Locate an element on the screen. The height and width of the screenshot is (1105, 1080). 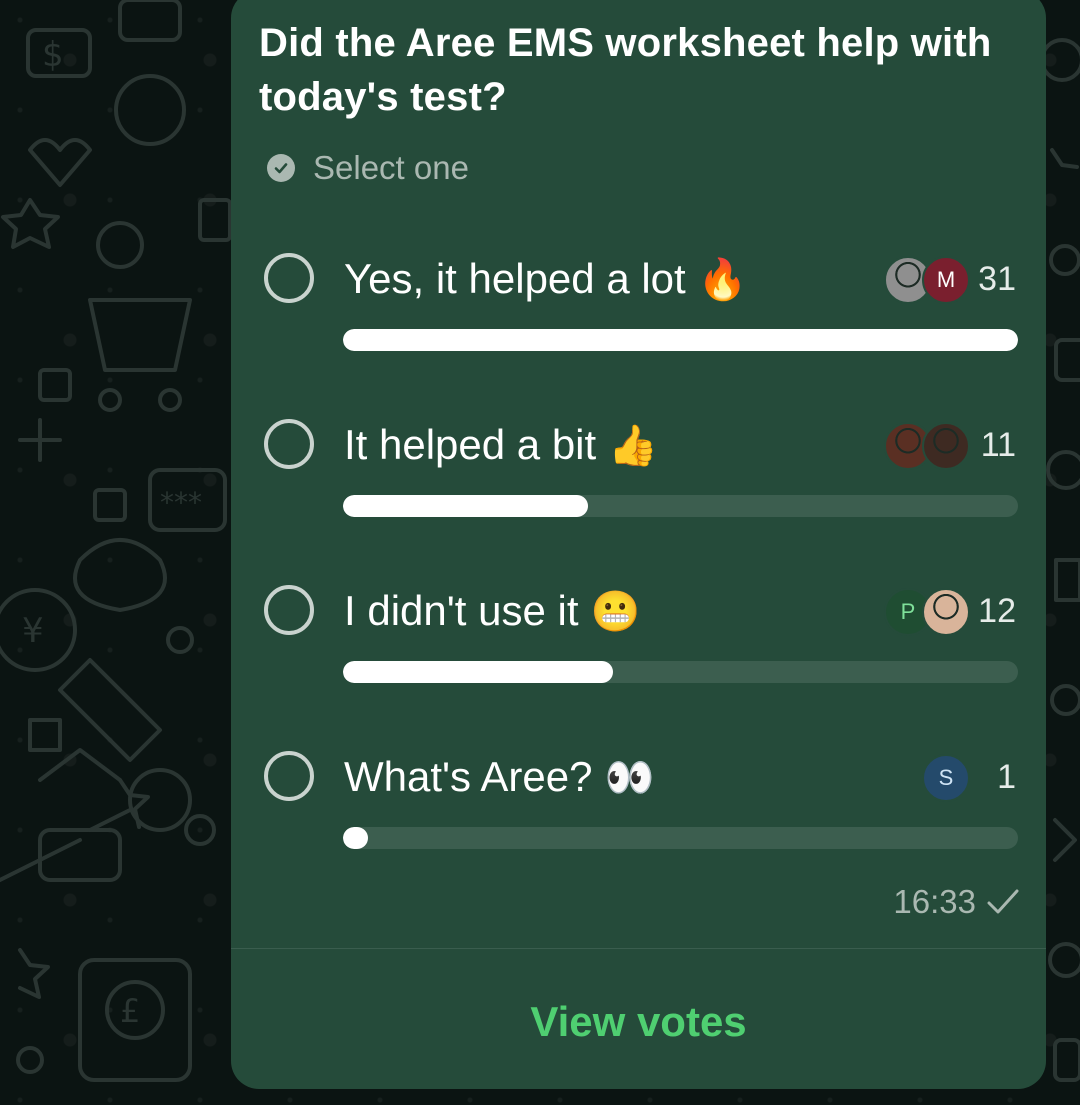
sent-check-icon is located at coordinates (1003, 902).